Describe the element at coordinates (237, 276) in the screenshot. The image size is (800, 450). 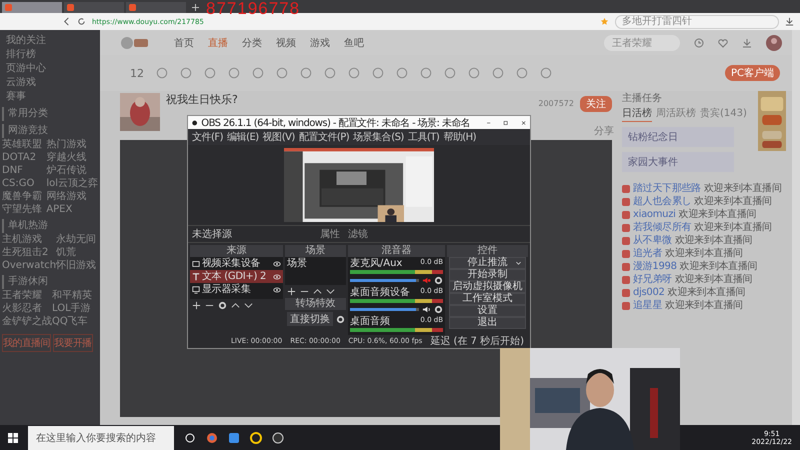
I see `source-item: 文本 (GDI+) 2` at that location.